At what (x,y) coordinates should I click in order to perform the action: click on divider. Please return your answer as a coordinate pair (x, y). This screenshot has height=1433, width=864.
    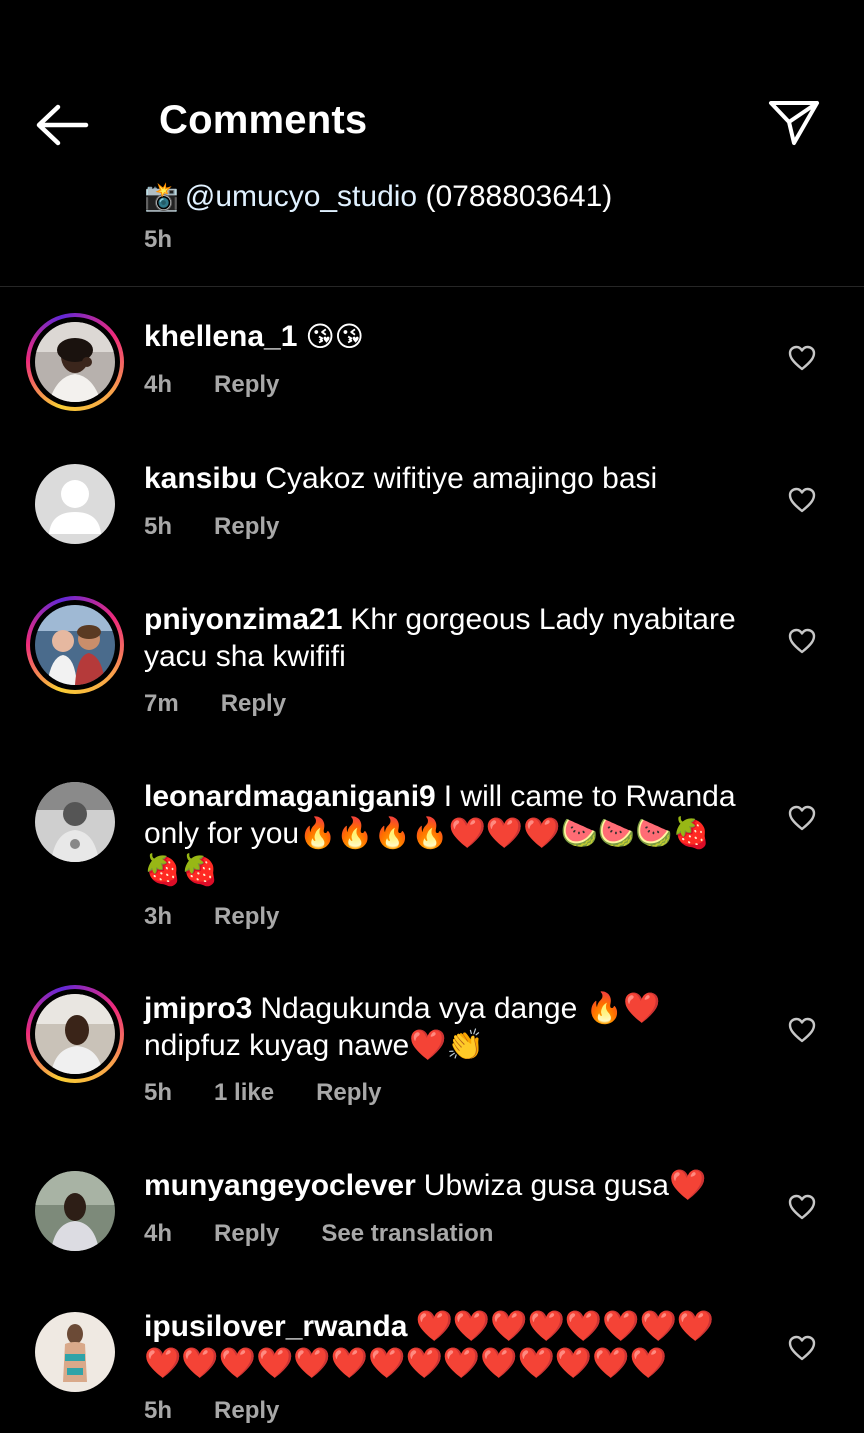
    Looking at the image, I should click on (432, 286).